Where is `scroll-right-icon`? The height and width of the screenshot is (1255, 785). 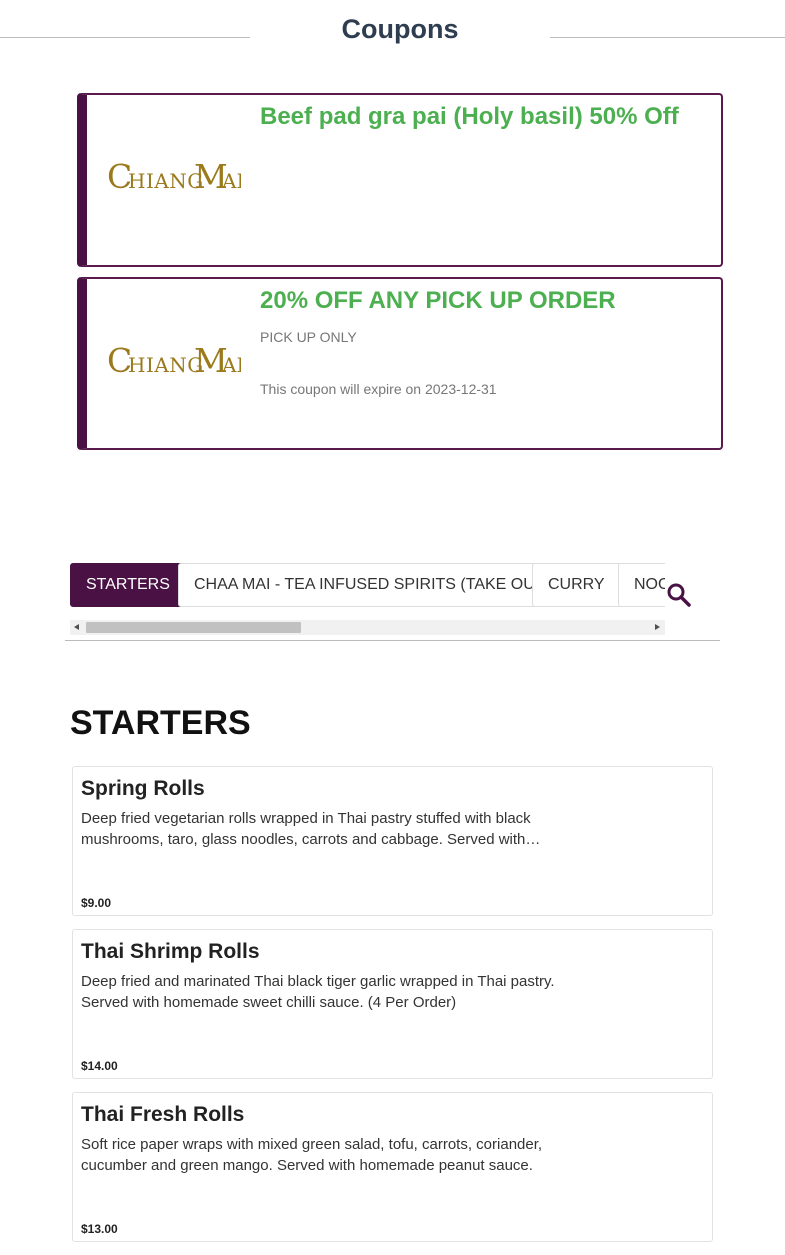
scroll-right-icon is located at coordinates (657, 627).